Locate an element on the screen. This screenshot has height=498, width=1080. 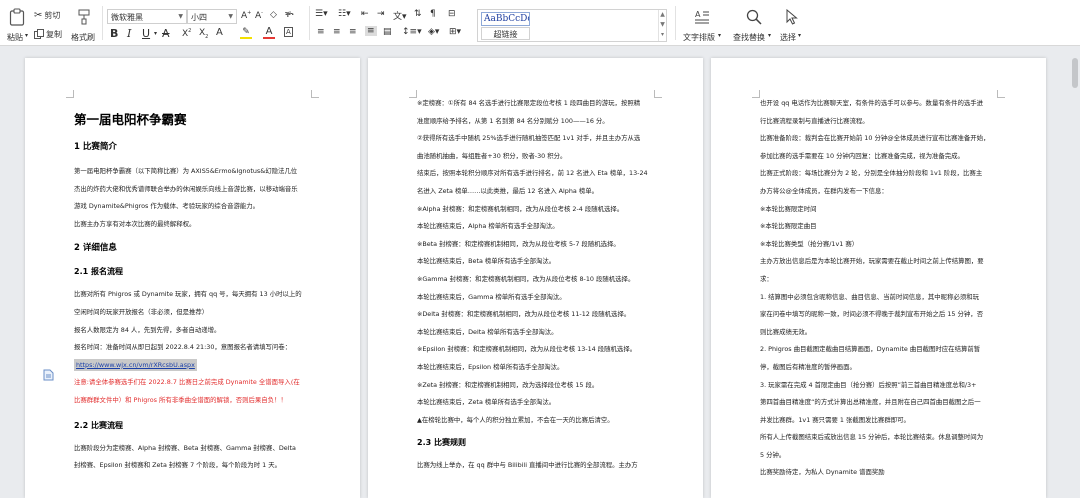
paragraph-line: 本轮比赛结束后，Zeta 榜单所有选手全部淘汰。 is located at coordinates (486, 402).